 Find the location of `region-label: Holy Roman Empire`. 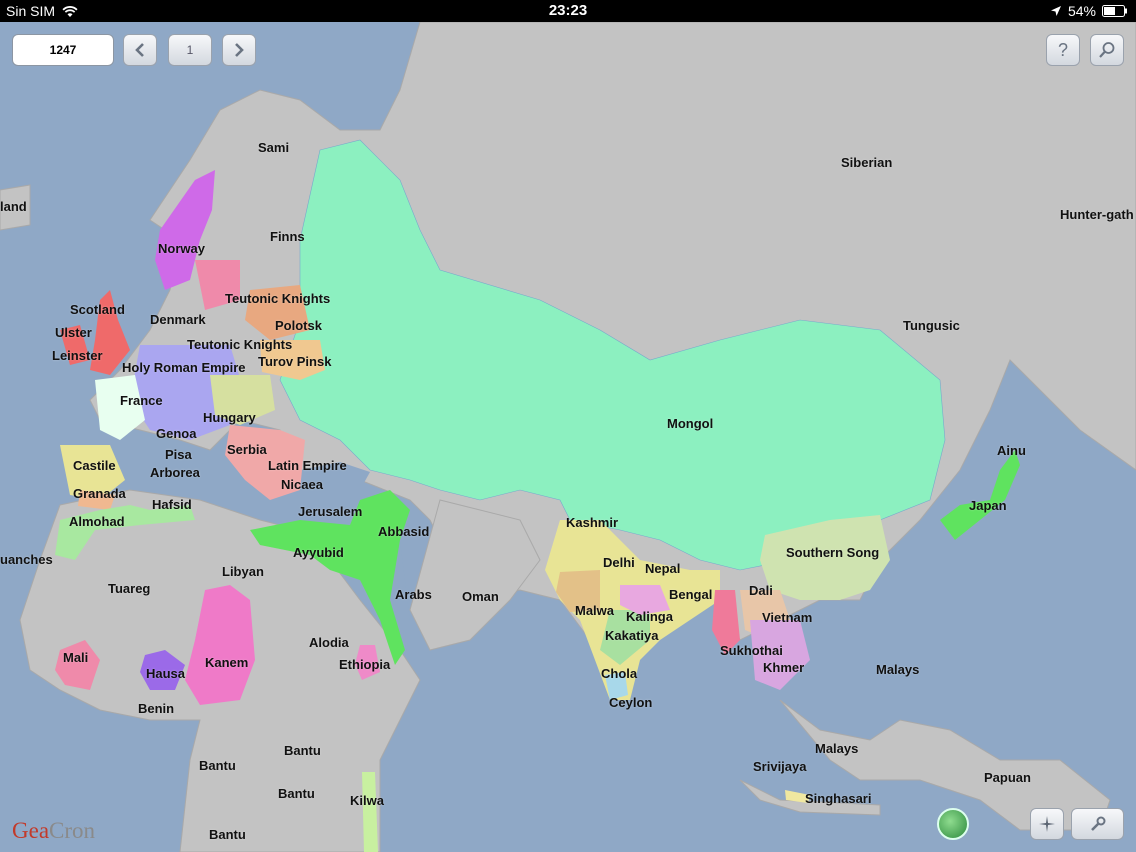

region-label: Holy Roman Empire is located at coordinates (184, 367).